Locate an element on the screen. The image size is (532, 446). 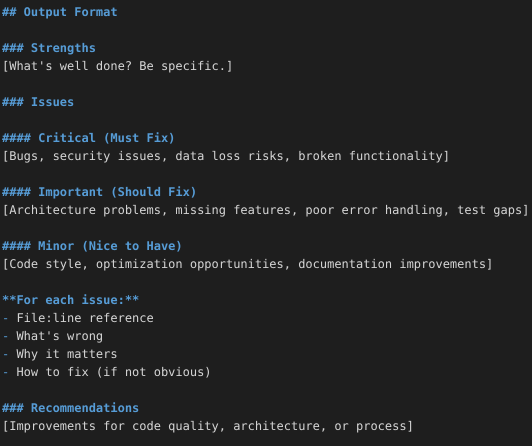
list-item: - How to fix (if not obvious) is located at coordinates (107, 372).